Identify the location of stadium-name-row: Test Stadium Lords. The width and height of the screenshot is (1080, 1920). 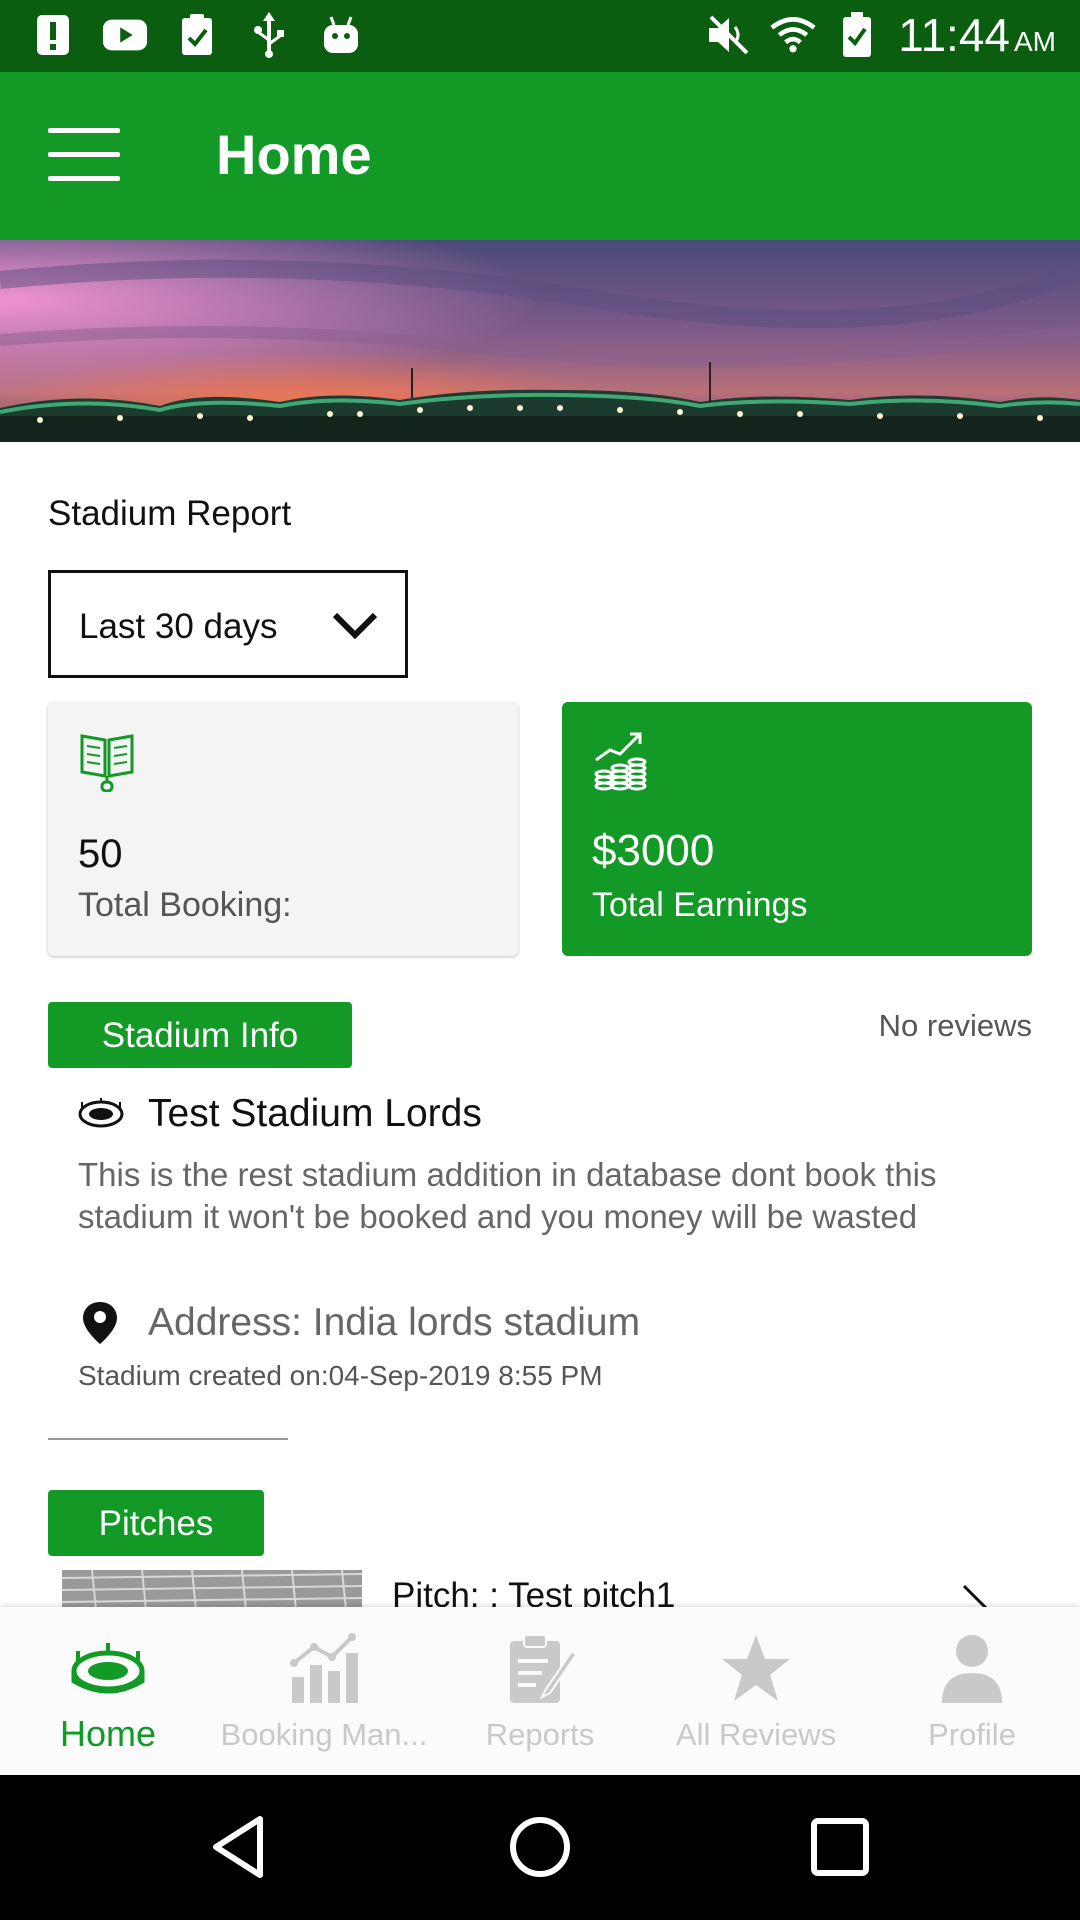
(280, 1114).